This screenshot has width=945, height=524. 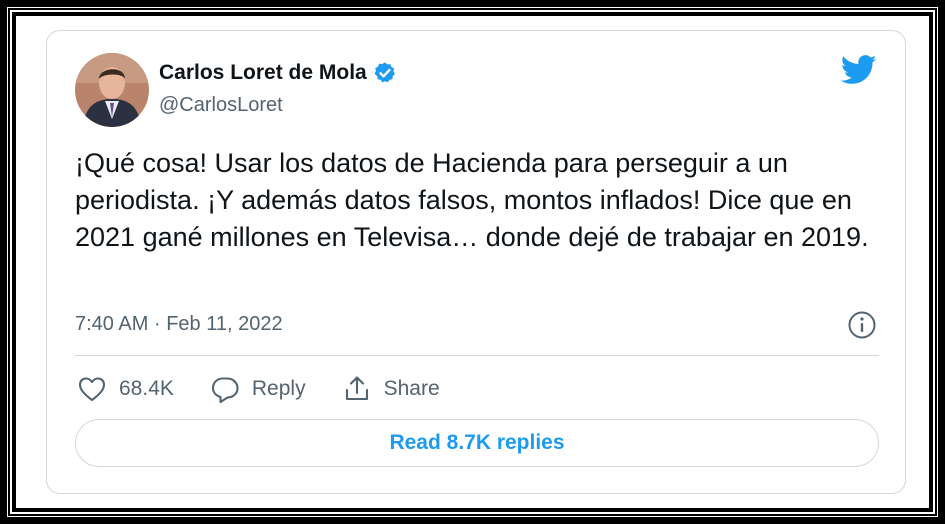 I want to click on twitter-bird-icon, so click(x=859, y=70).